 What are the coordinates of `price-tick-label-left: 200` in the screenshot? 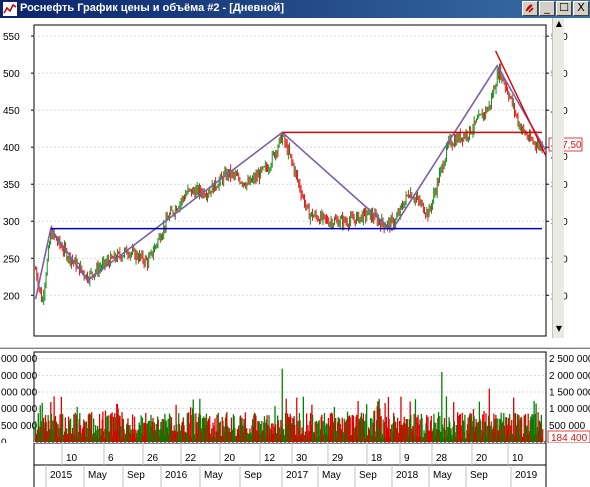 It's located at (11, 296).